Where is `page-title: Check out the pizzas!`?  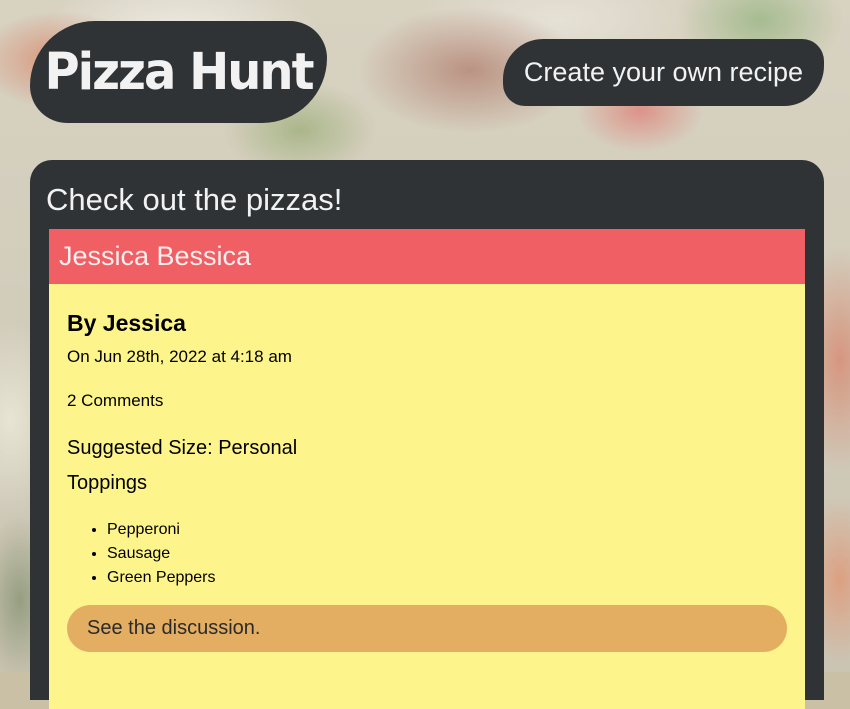 page-title: Check out the pizzas! is located at coordinates (194, 199).